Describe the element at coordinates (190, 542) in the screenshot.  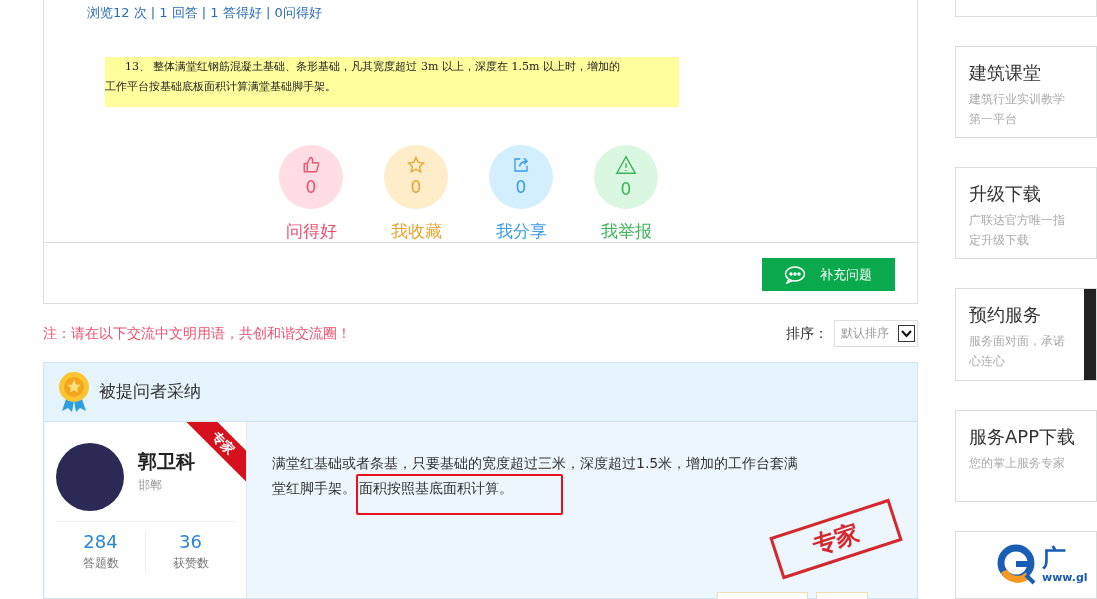
I see `stat-value: 36` at that location.